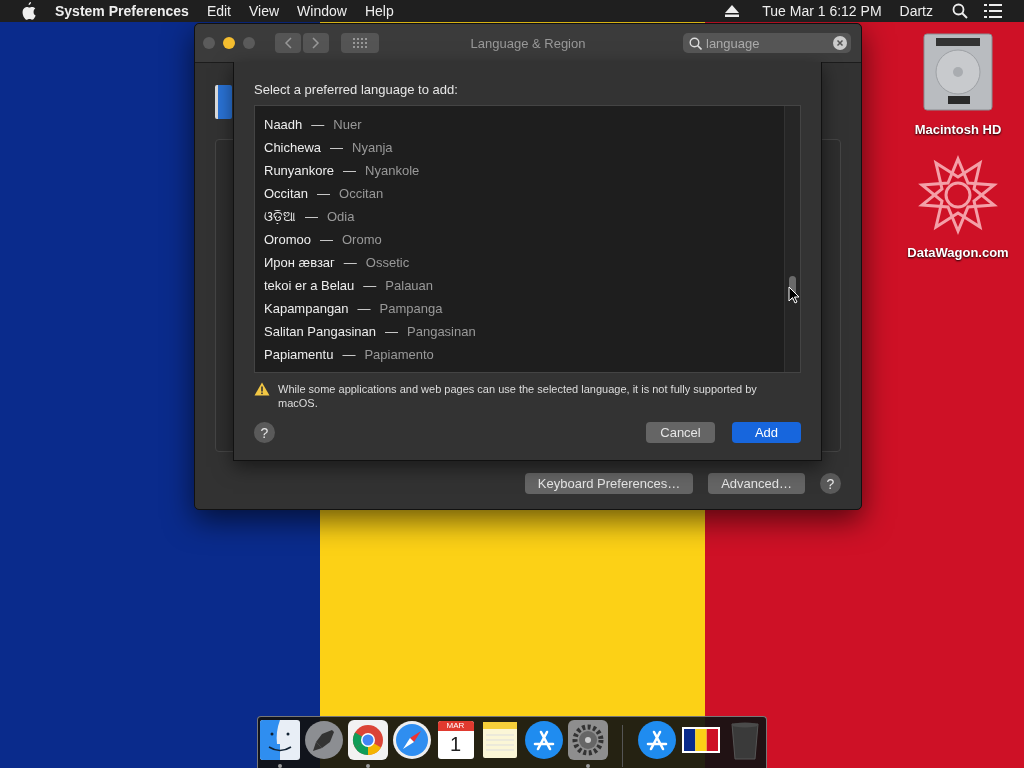 This screenshot has width=1024, height=768. What do you see at coordinates (379, 11) in the screenshot?
I see `menu-item: Help` at bounding box center [379, 11].